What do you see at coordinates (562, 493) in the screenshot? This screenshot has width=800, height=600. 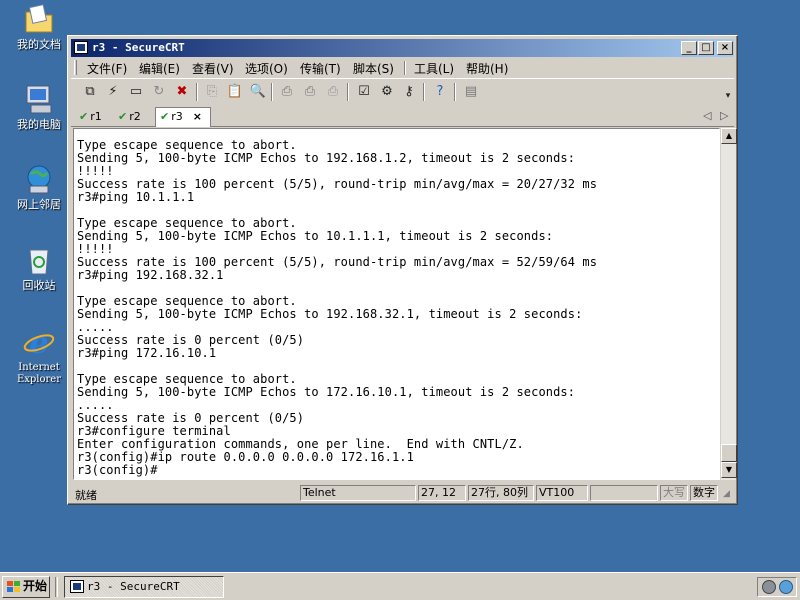 I see `status-emulation: VT100` at bounding box center [562, 493].